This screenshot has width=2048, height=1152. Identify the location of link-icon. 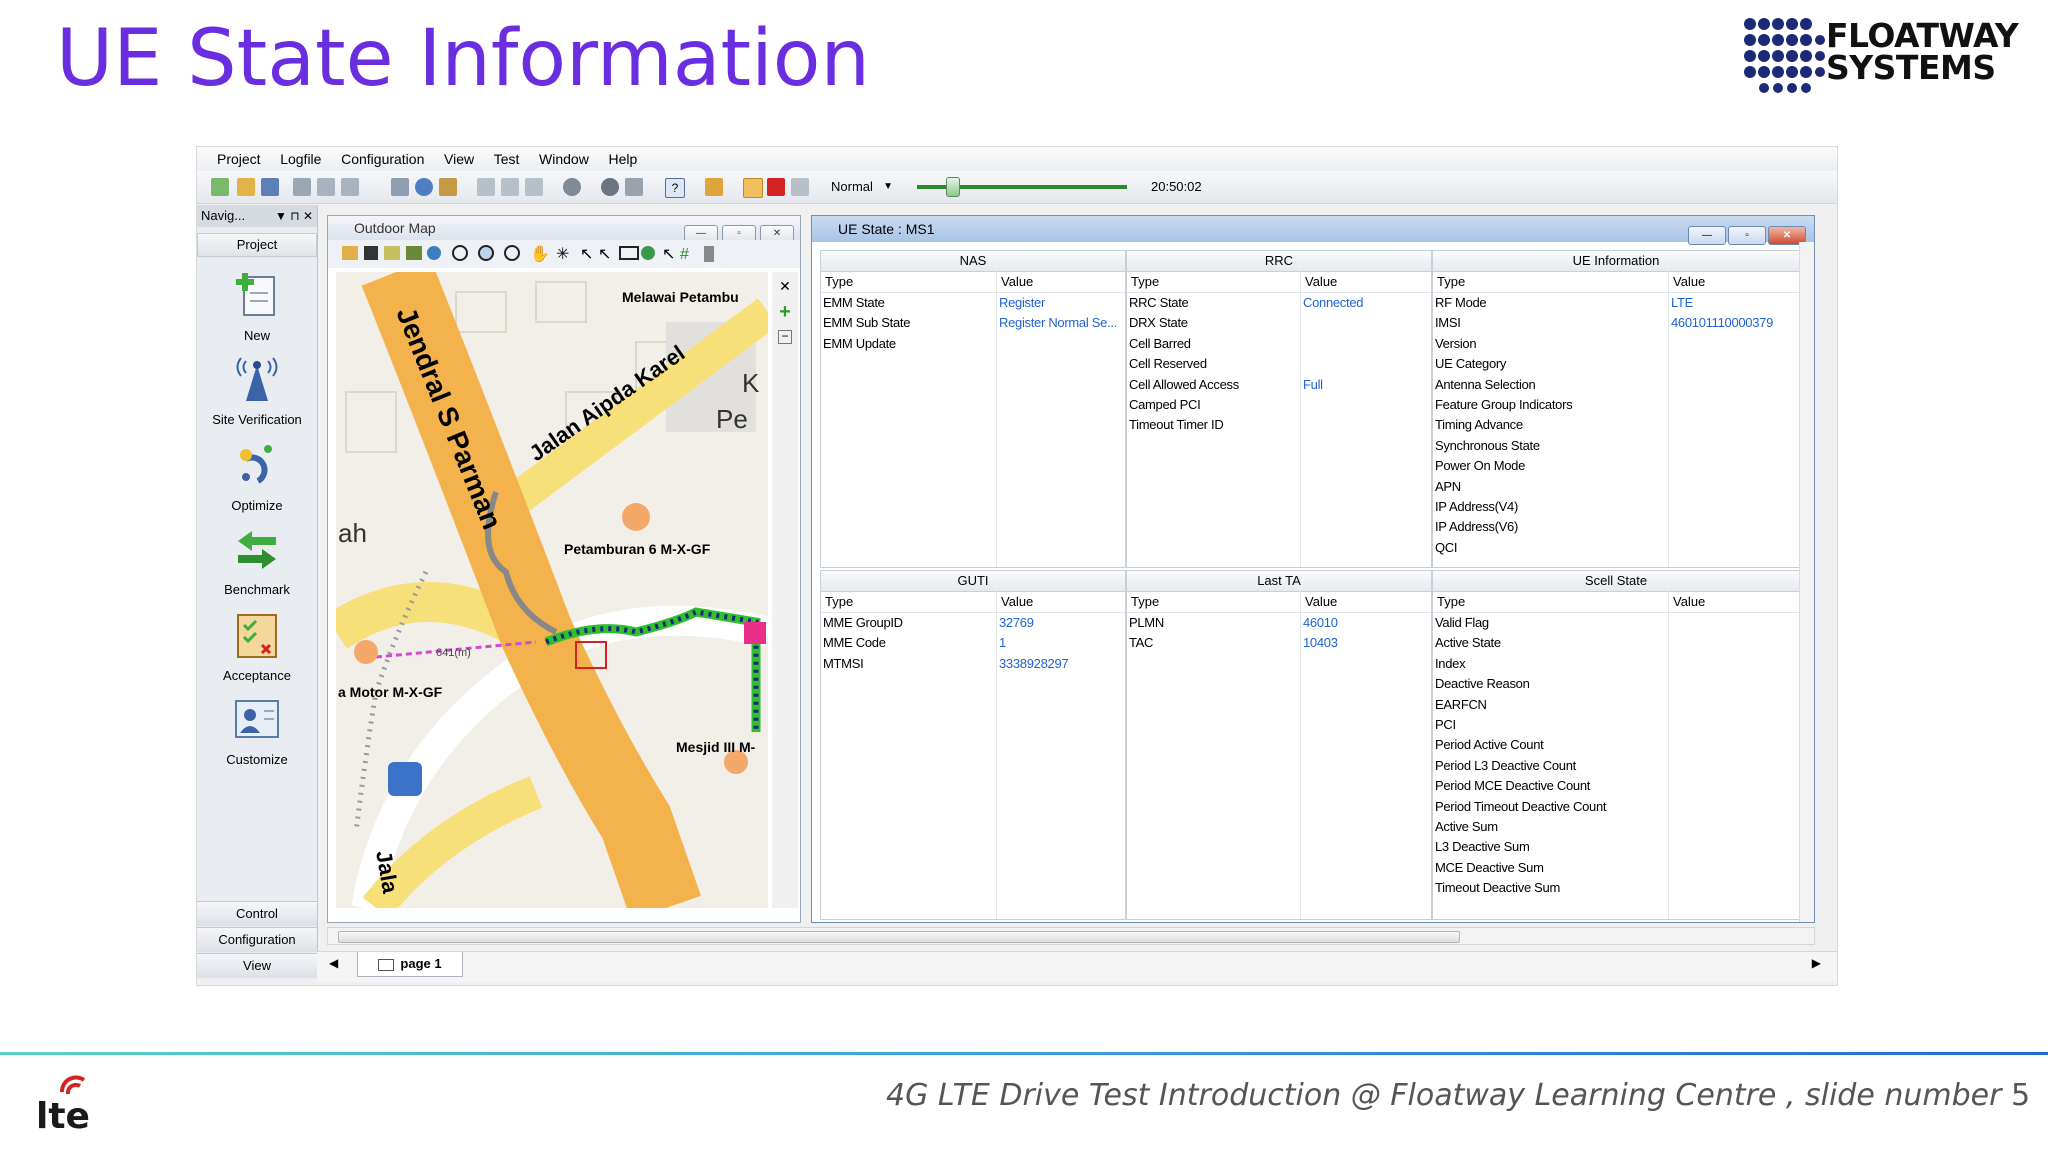
(326, 187).